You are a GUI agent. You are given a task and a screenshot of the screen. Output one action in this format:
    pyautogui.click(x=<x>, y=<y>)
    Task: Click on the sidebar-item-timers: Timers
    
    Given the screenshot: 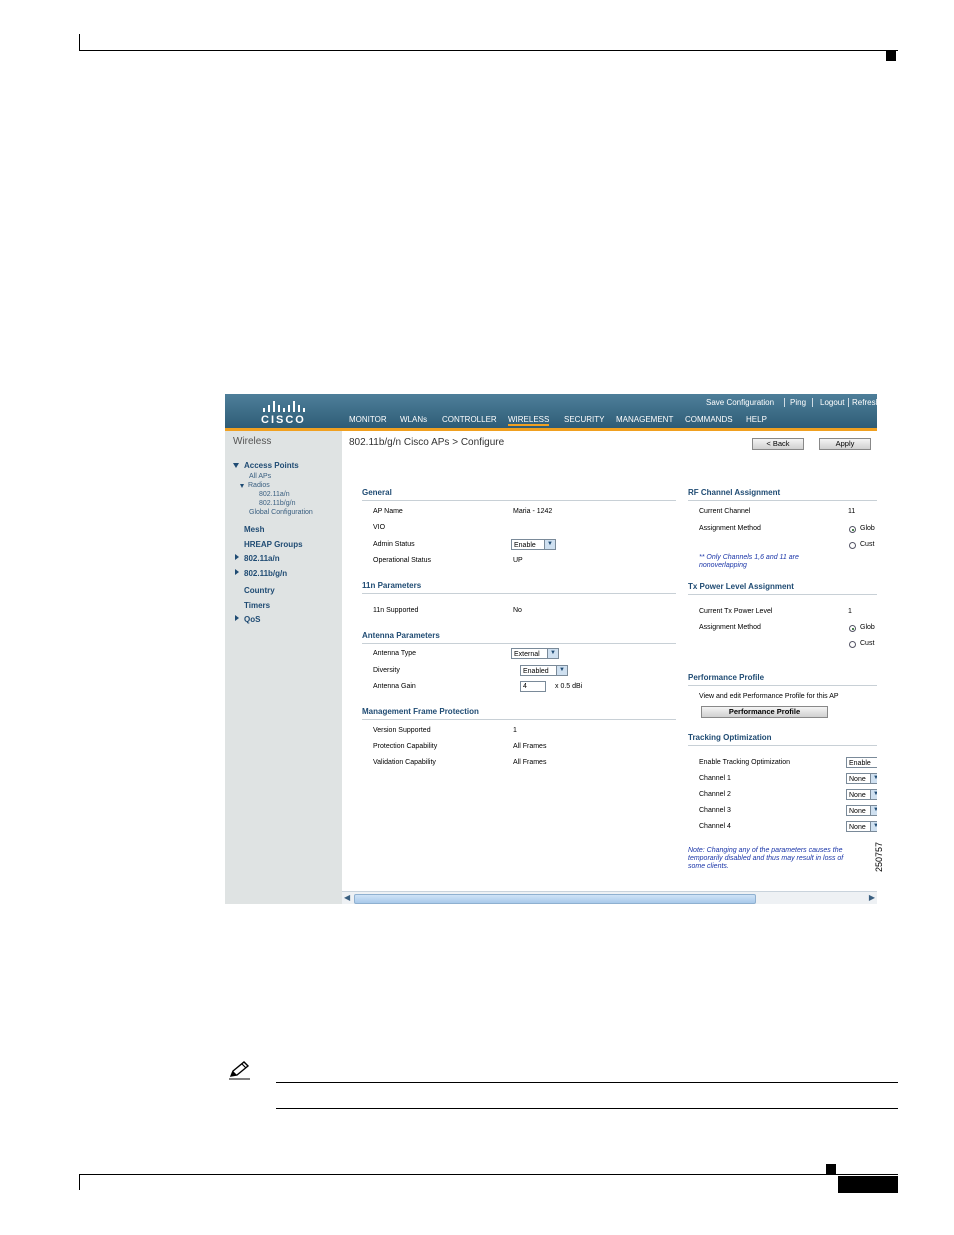 What is the action you would take?
    pyautogui.click(x=257, y=605)
    